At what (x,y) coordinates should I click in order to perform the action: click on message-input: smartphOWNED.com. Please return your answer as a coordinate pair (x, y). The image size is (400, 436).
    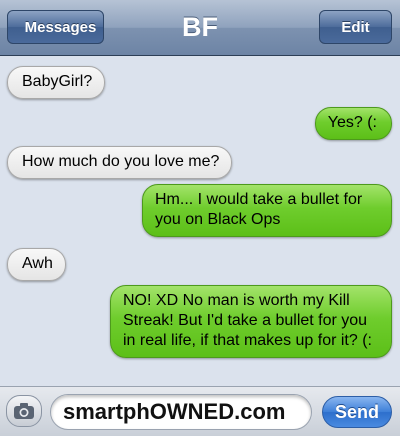
    Looking at the image, I should click on (181, 412).